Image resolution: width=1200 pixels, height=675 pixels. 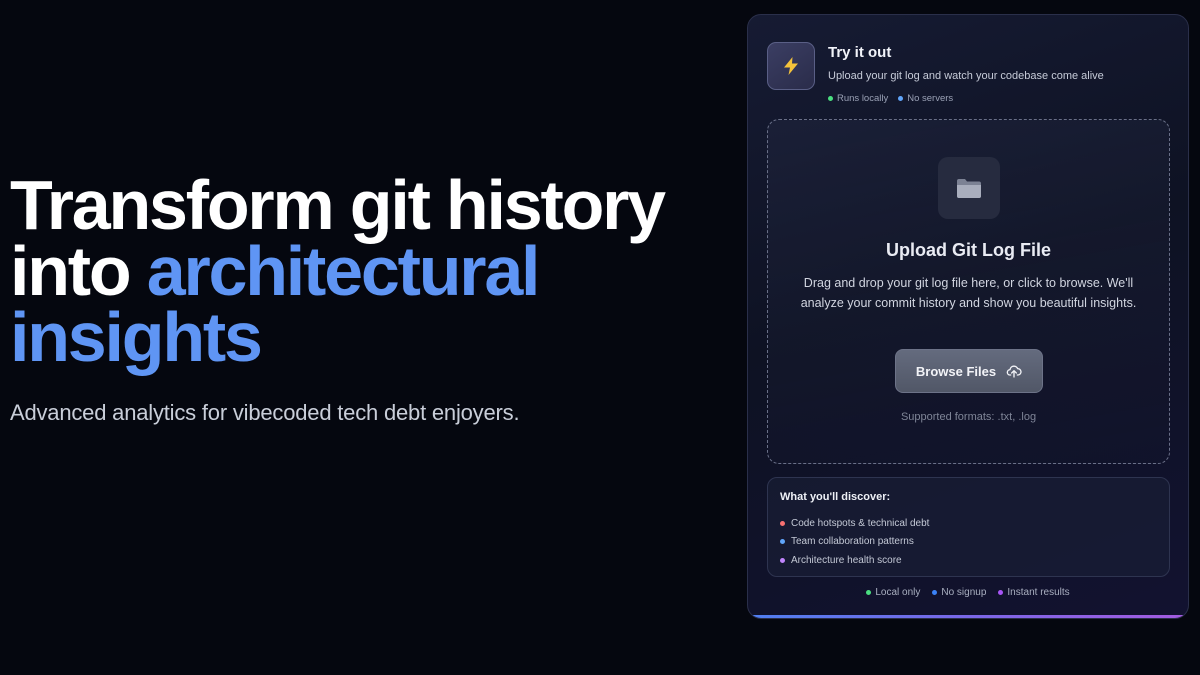 I want to click on cloud-upload-icon, so click(x=1014, y=371).